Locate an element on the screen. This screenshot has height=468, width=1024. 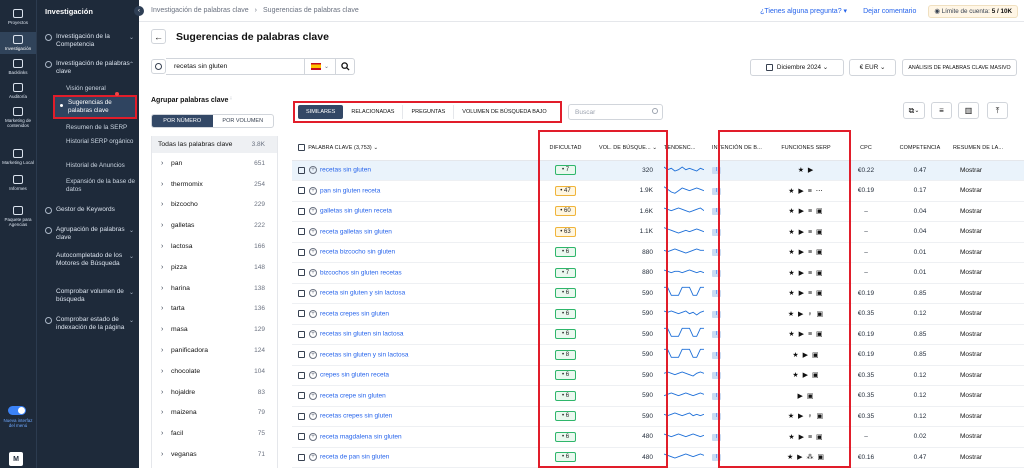
bulk-analysis-button: ANÁLISIS DE PALABRAS CLAVE MASIVO is located at coordinates (959, 67).